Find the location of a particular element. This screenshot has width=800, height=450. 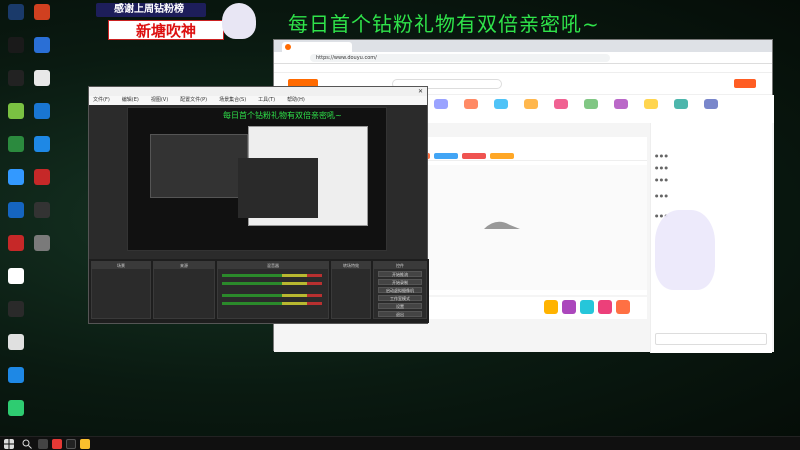

taskbar is located at coordinates (400, 443).